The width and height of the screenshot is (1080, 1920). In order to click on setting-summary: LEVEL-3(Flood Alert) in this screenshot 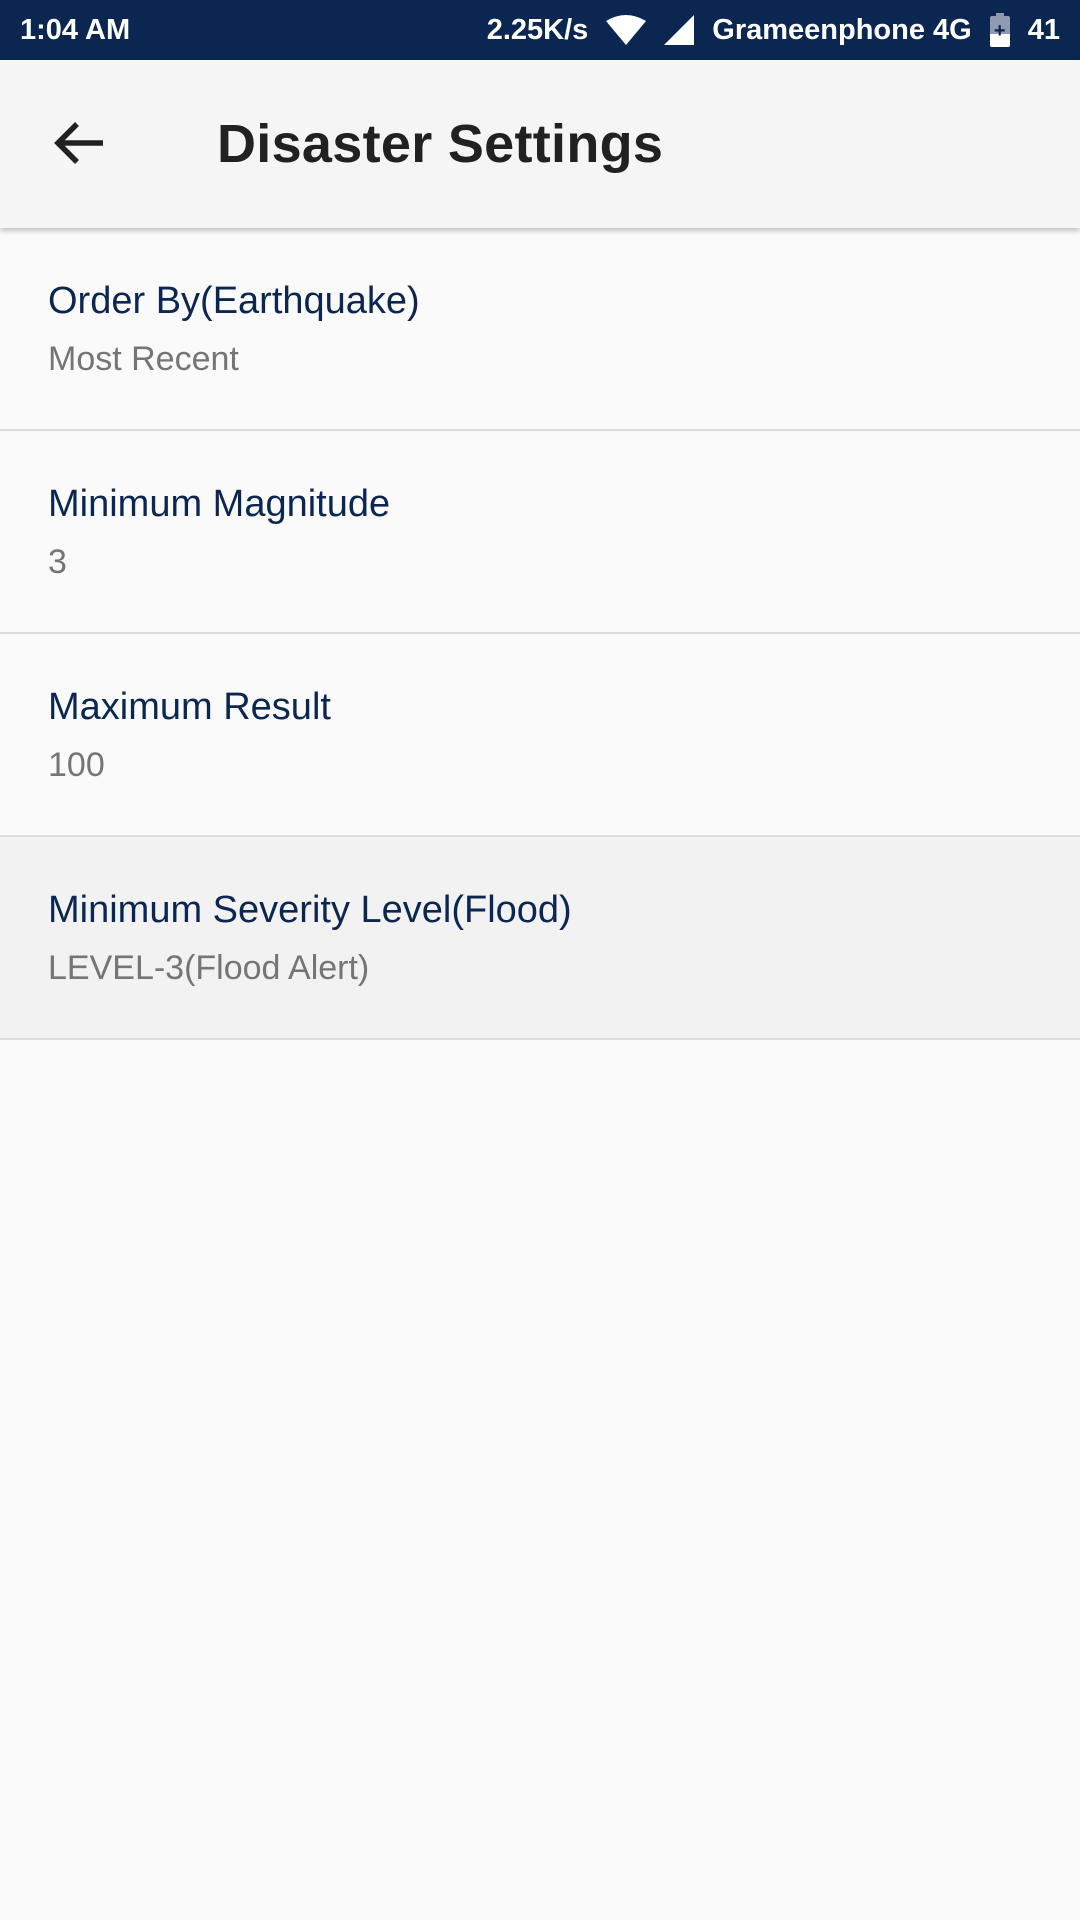, I will do `click(209, 968)`.